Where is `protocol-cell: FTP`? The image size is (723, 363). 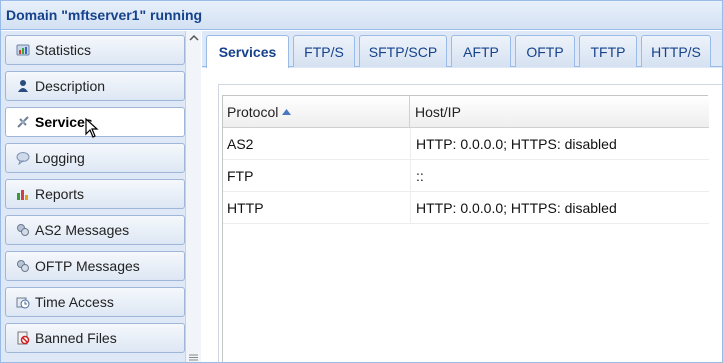 protocol-cell: FTP is located at coordinates (240, 176).